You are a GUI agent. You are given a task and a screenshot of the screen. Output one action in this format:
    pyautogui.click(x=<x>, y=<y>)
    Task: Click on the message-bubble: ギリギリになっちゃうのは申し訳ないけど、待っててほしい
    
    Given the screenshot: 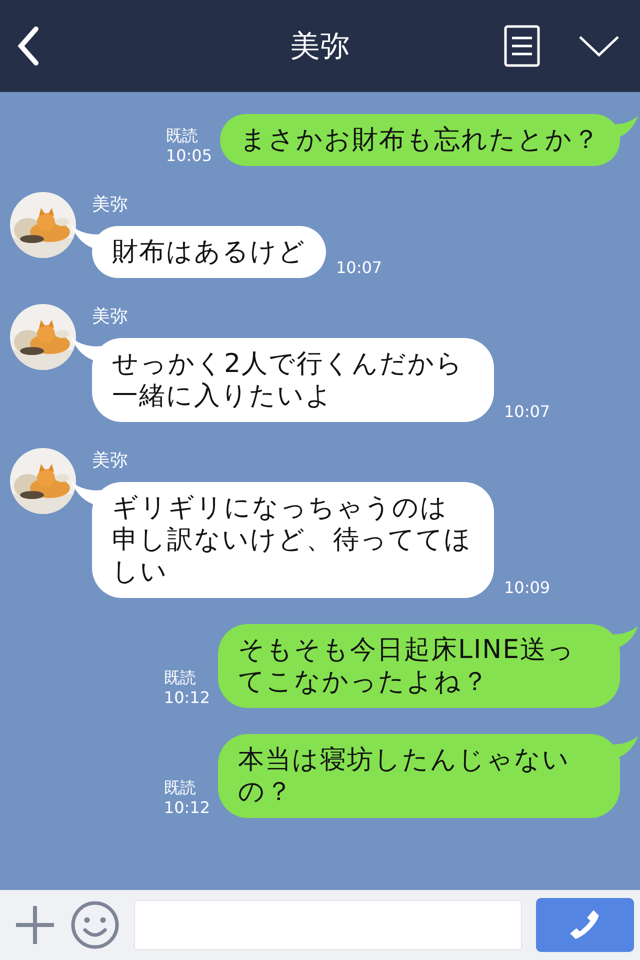 What is the action you would take?
    pyautogui.click(x=293, y=540)
    